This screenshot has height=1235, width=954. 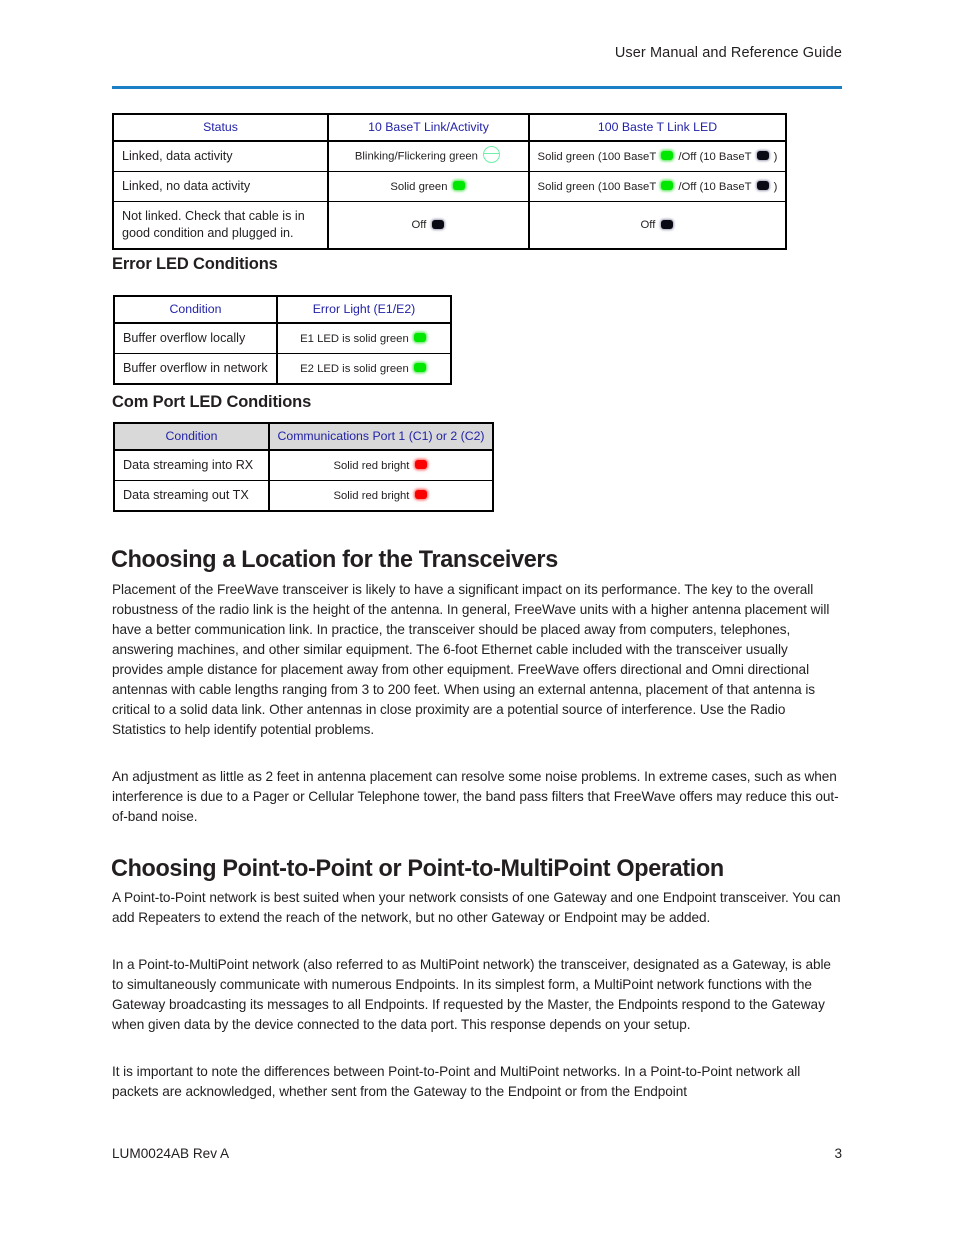 I want to click on cell-status: Linked, data activity, so click(x=220, y=156).